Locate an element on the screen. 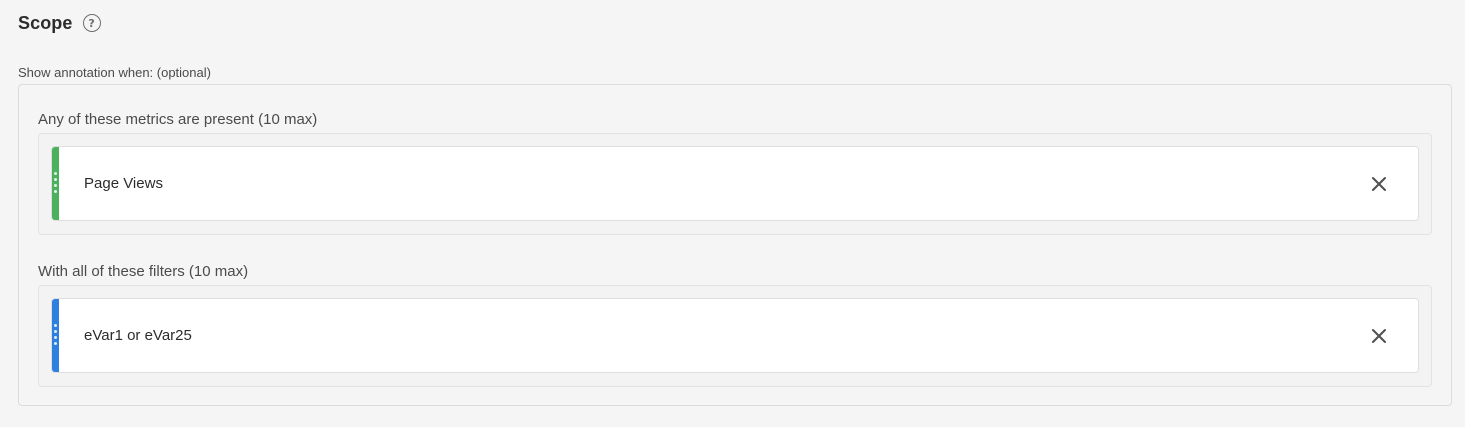 This screenshot has width=1465, height=427. filter-color-bar is located at coordinates (55, 335).